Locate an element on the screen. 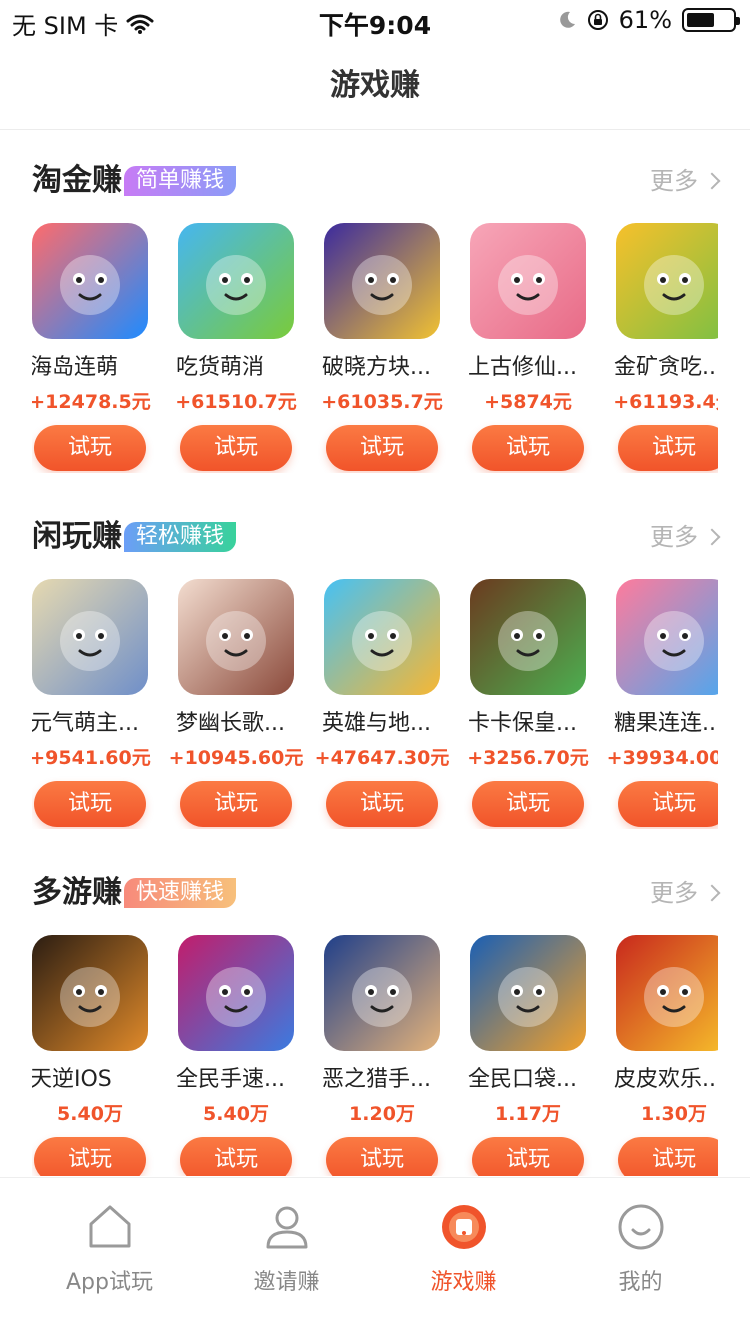 This screenshot has height=1335, width=750. game-reward: +47647.30元 is located at coordinates (382, 758).